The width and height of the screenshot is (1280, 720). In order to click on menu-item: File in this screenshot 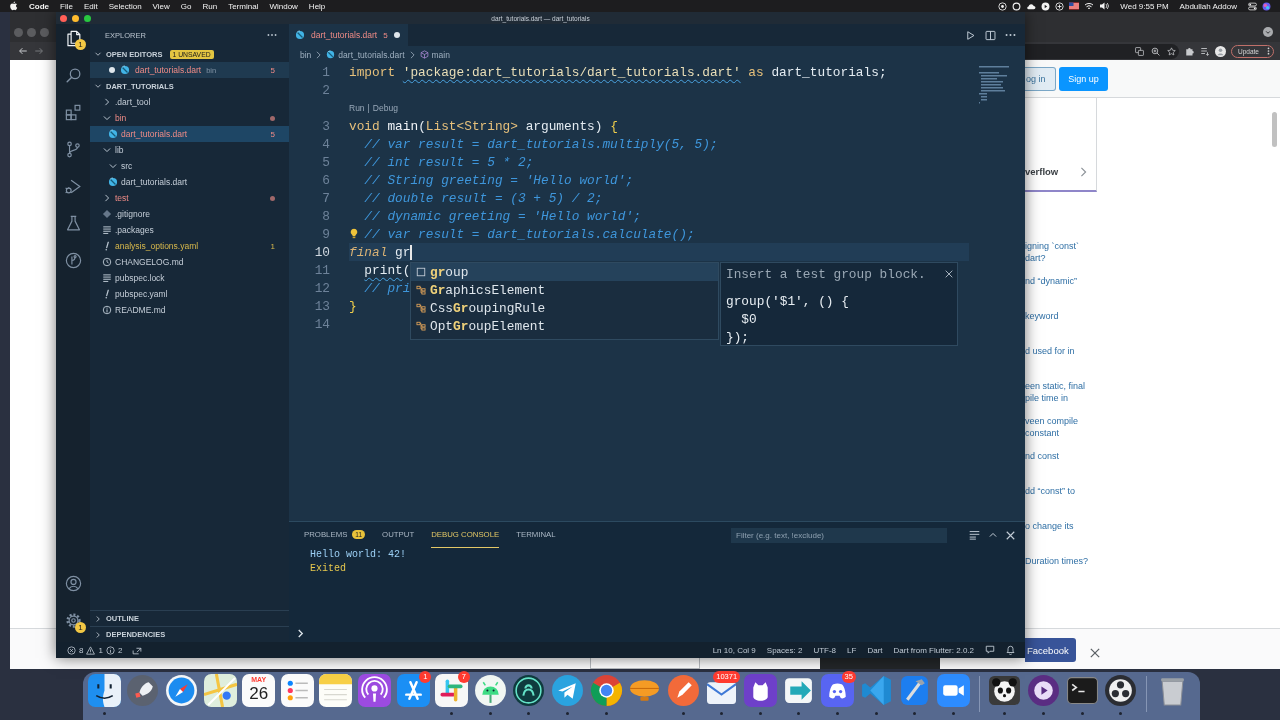, I will do `click(66, 6)`.